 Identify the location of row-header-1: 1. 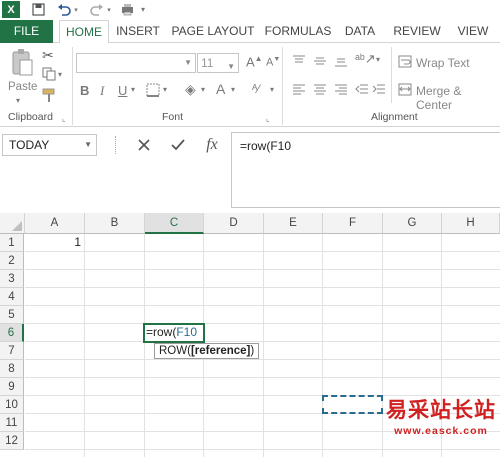
(12, 243).